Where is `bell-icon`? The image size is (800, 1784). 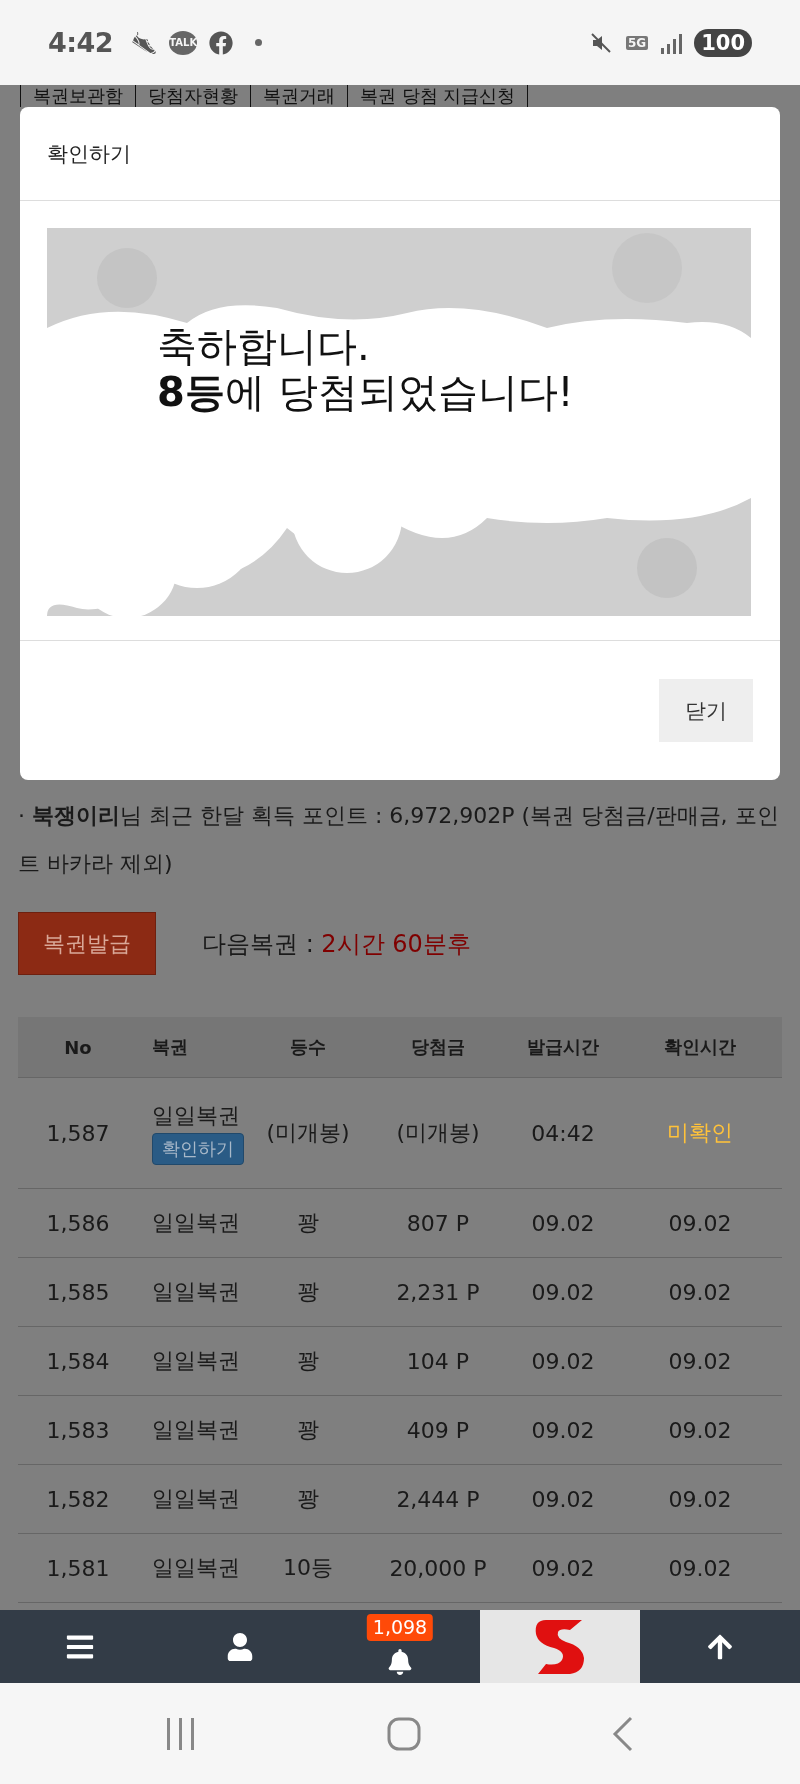 bell-icon is located at coordinates (400, 1662).